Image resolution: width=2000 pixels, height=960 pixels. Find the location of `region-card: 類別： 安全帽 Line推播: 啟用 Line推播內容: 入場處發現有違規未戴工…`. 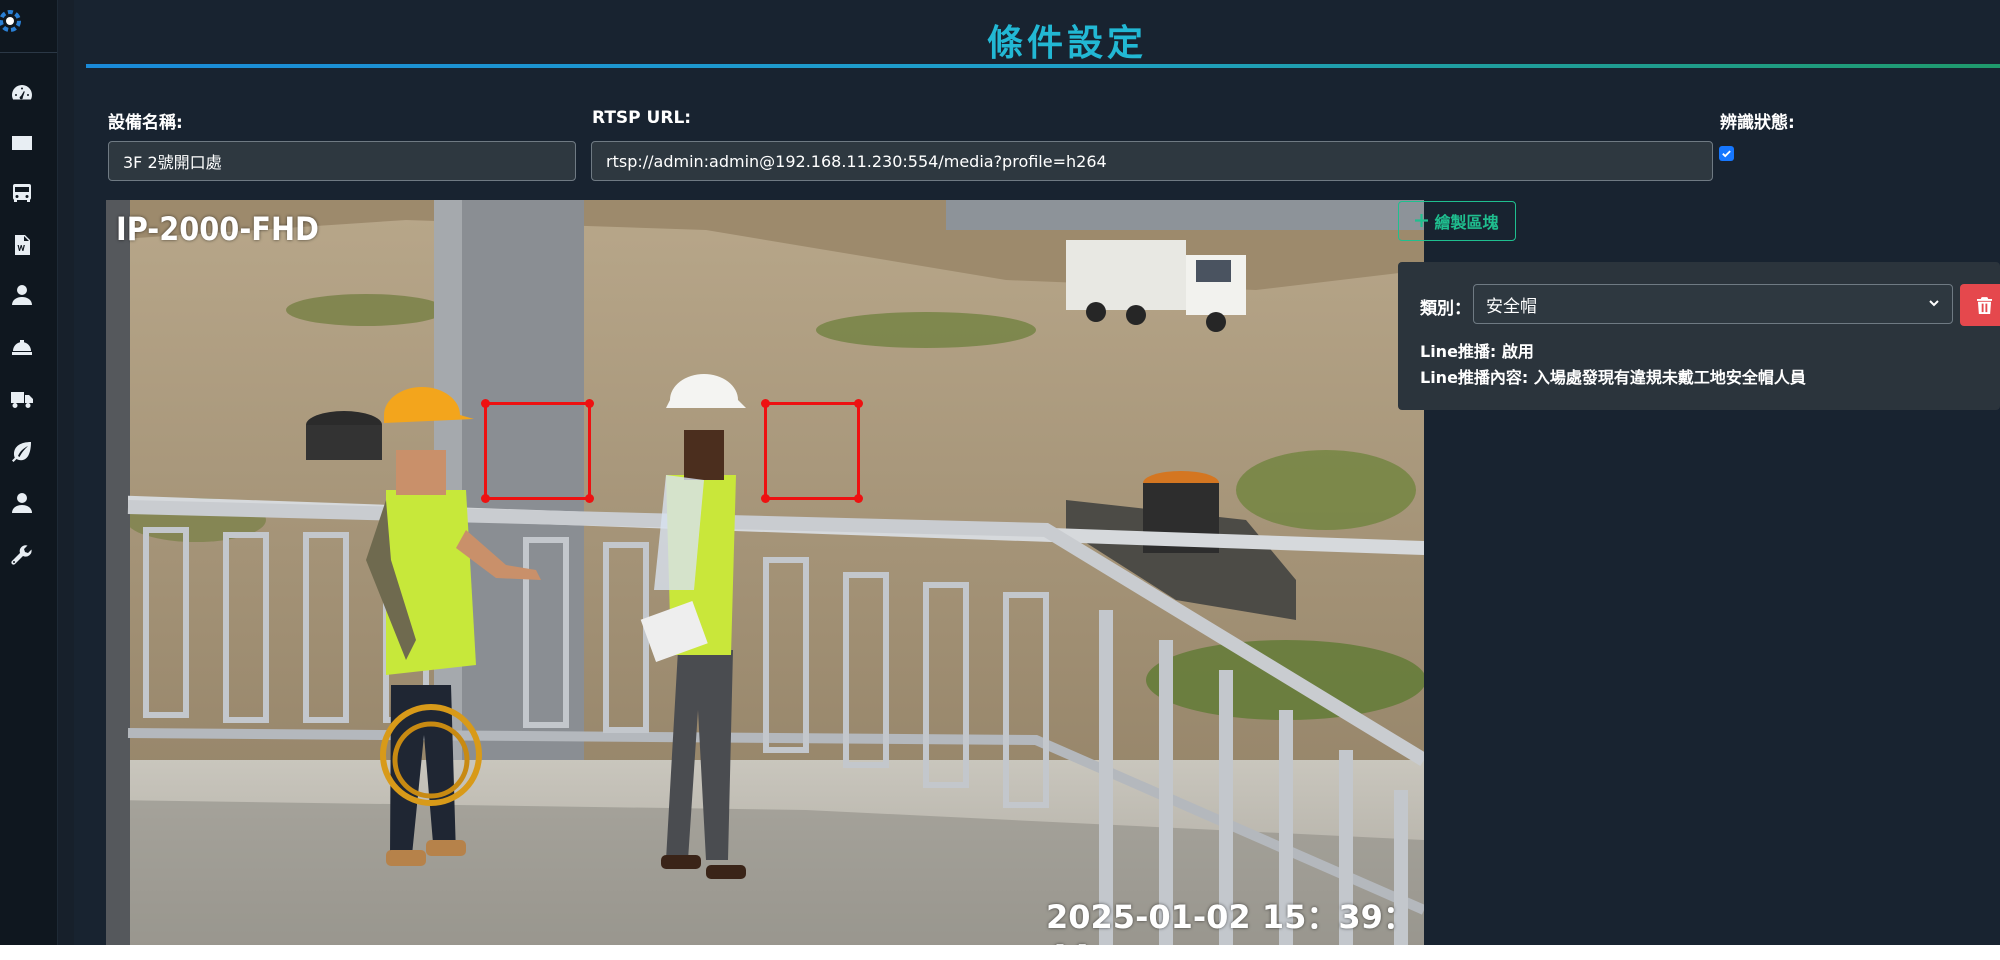

region-card: 類別： 安全帽 Line推播: 啟用 Line推播內容: 入場處發現有違規未戴工… is located at coordinates (1699, 336).